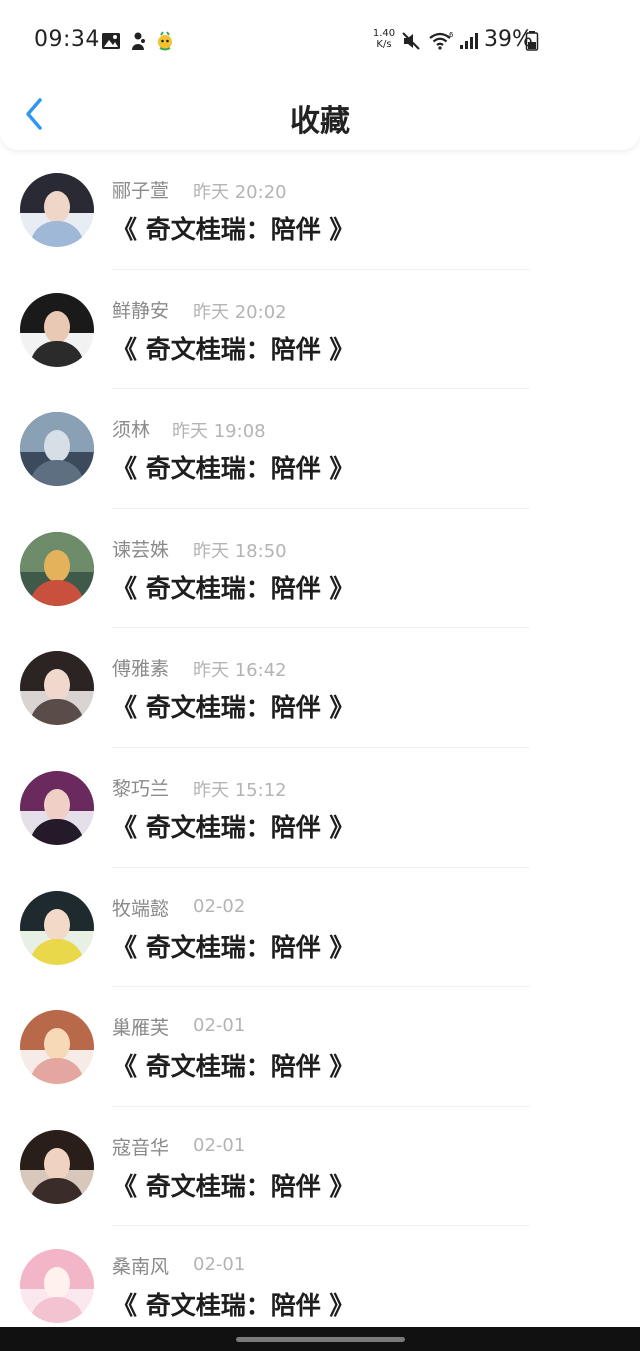 This screenshot has height=1351, width=640. What do you see at coordinates (320, 1167) in the screenshot?
I see `favorite-item: 寇音华 02-01 《 奇文桂瑞：陪伴 》` at bounding box center [320, 1167].